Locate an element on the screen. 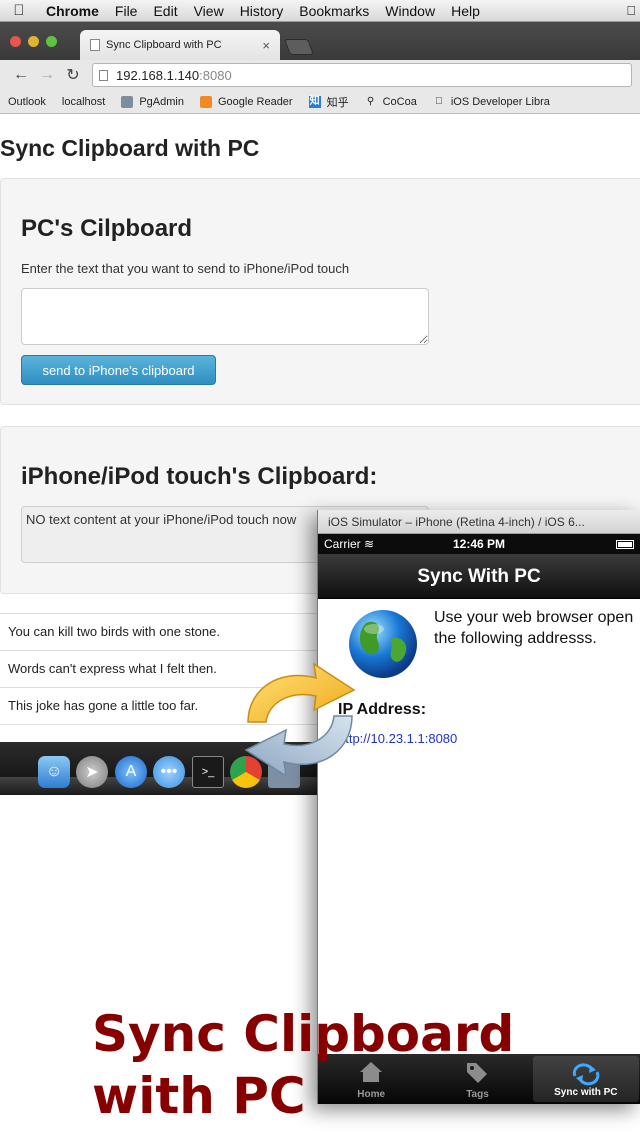  bookmark-label: 知乎 is located at coordinates (337, 102).